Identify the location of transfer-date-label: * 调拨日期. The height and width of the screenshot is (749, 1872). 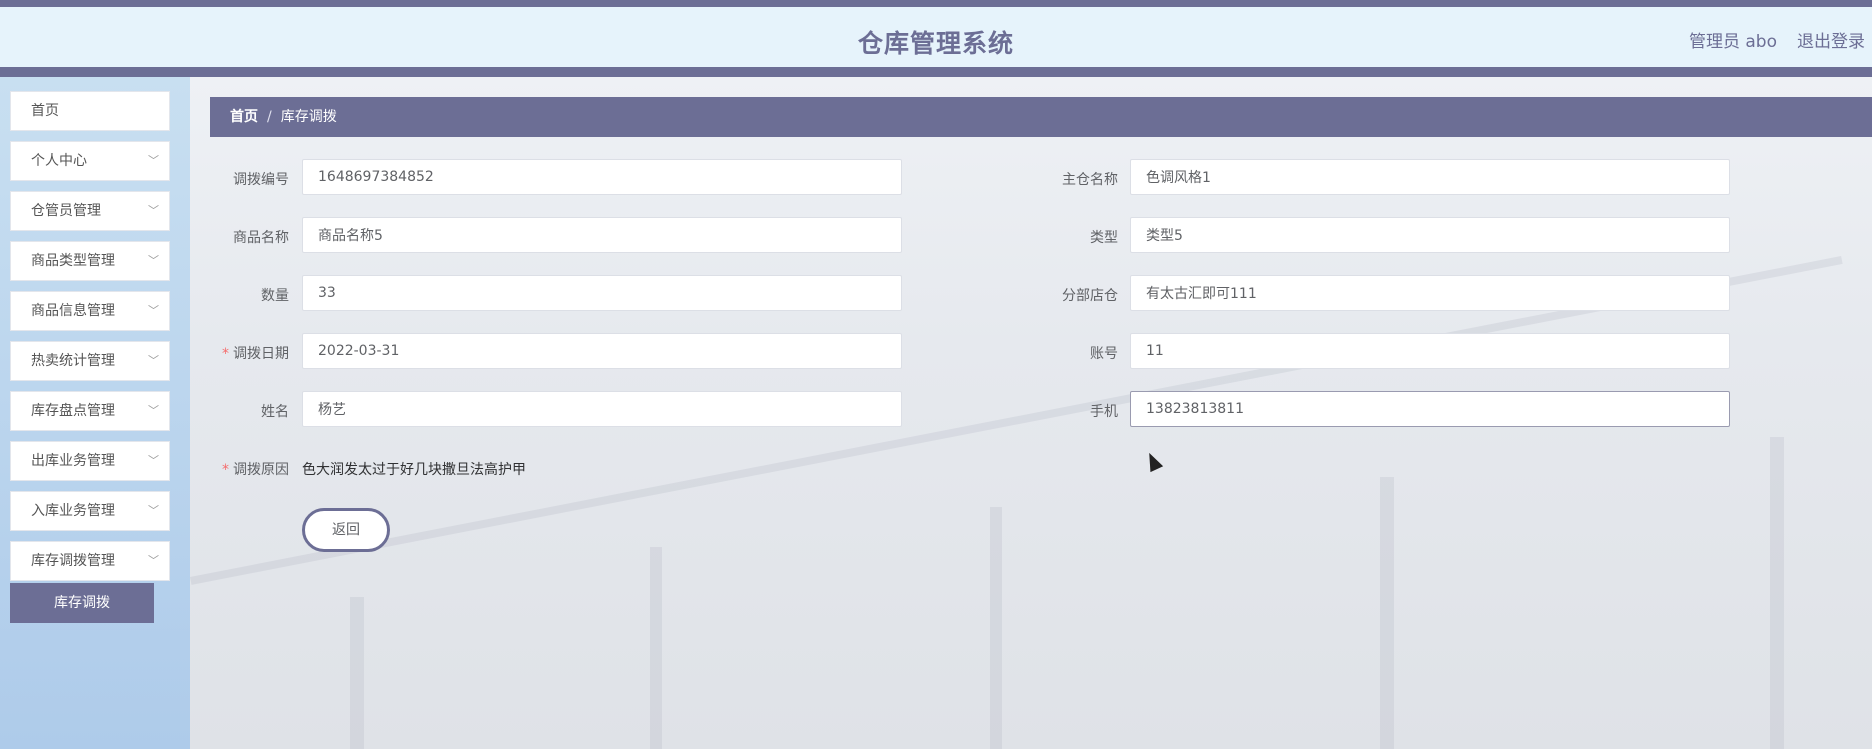
(255, 354).